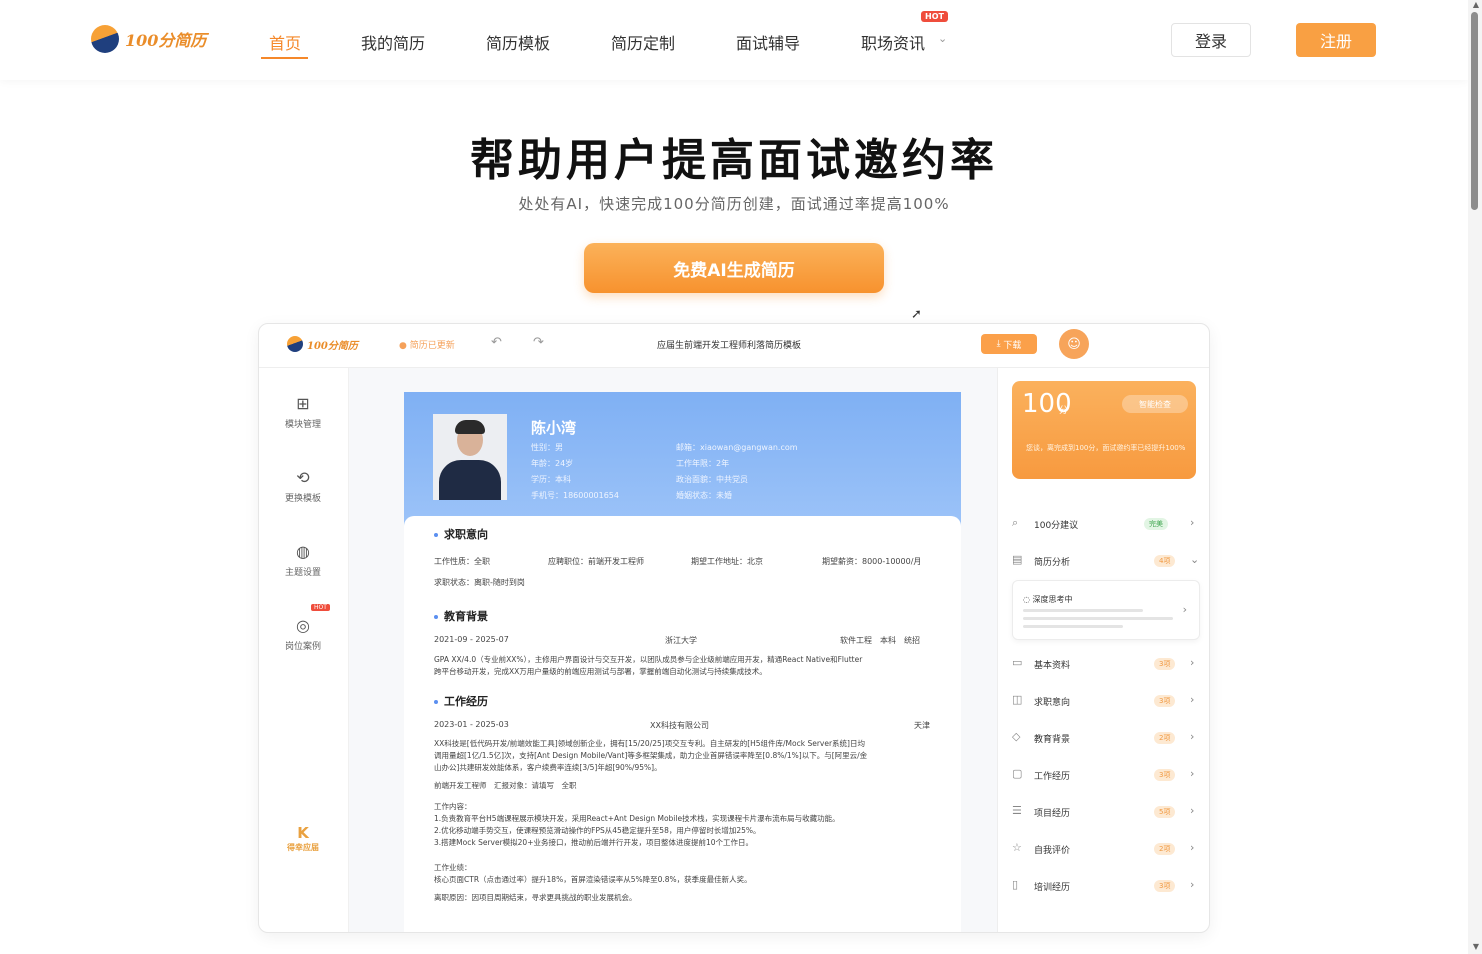 The width and height of the screenshot is (1482, 954). I want to click on section-work-title: 工作经历, so click(461, 701).